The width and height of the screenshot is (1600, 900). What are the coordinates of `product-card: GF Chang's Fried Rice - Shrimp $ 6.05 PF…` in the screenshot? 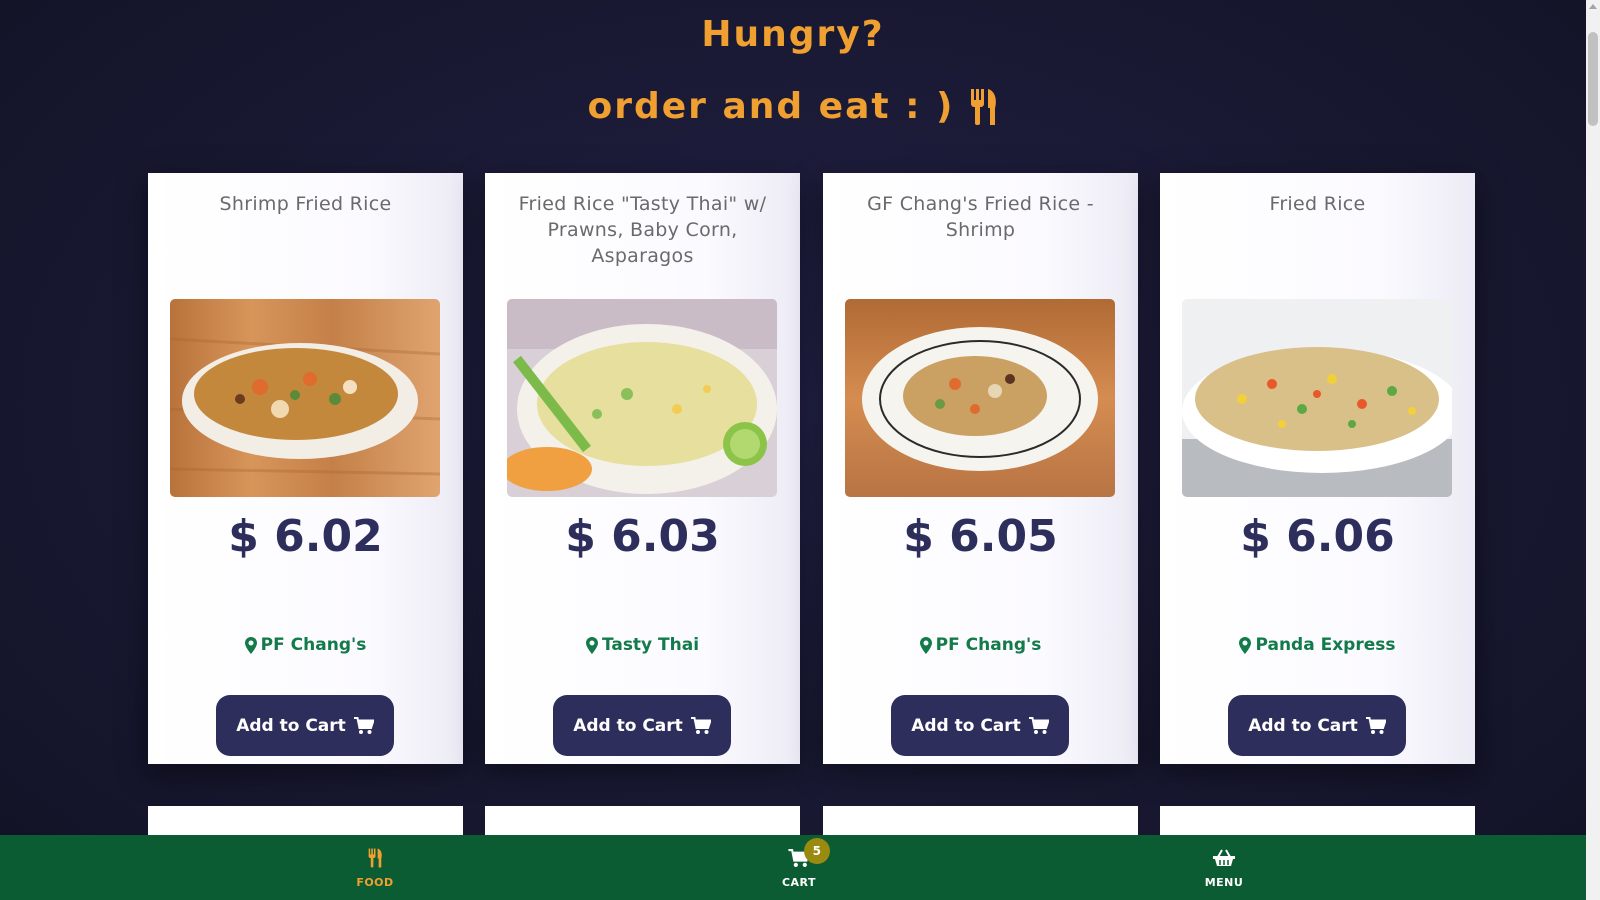 It's located at (980, 468).